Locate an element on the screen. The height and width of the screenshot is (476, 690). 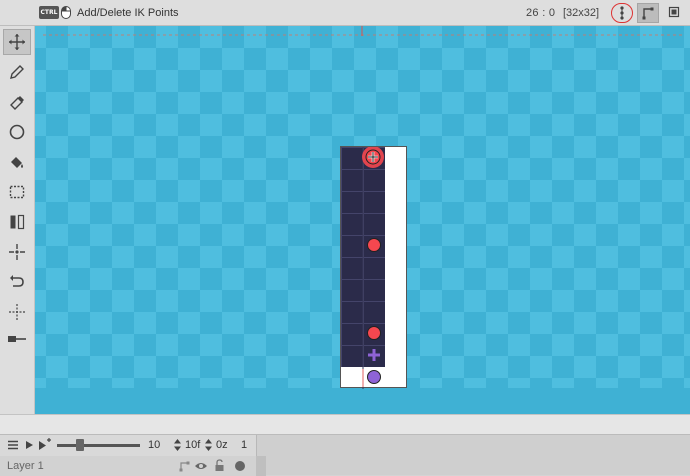
undo-tool is located at coordinates (17, 282).